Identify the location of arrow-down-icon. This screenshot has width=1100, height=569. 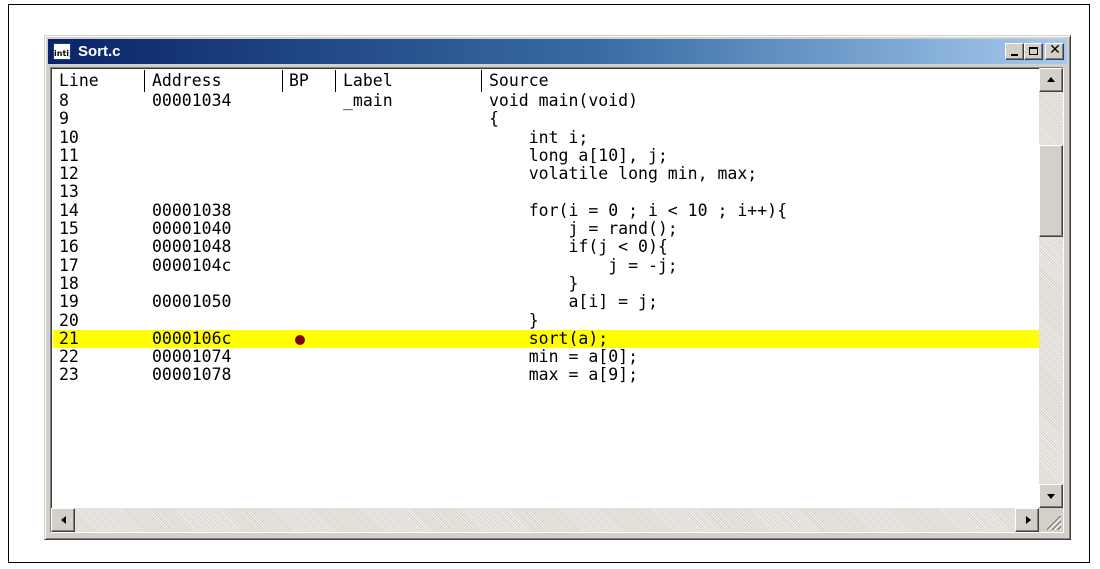
(1051, 496).